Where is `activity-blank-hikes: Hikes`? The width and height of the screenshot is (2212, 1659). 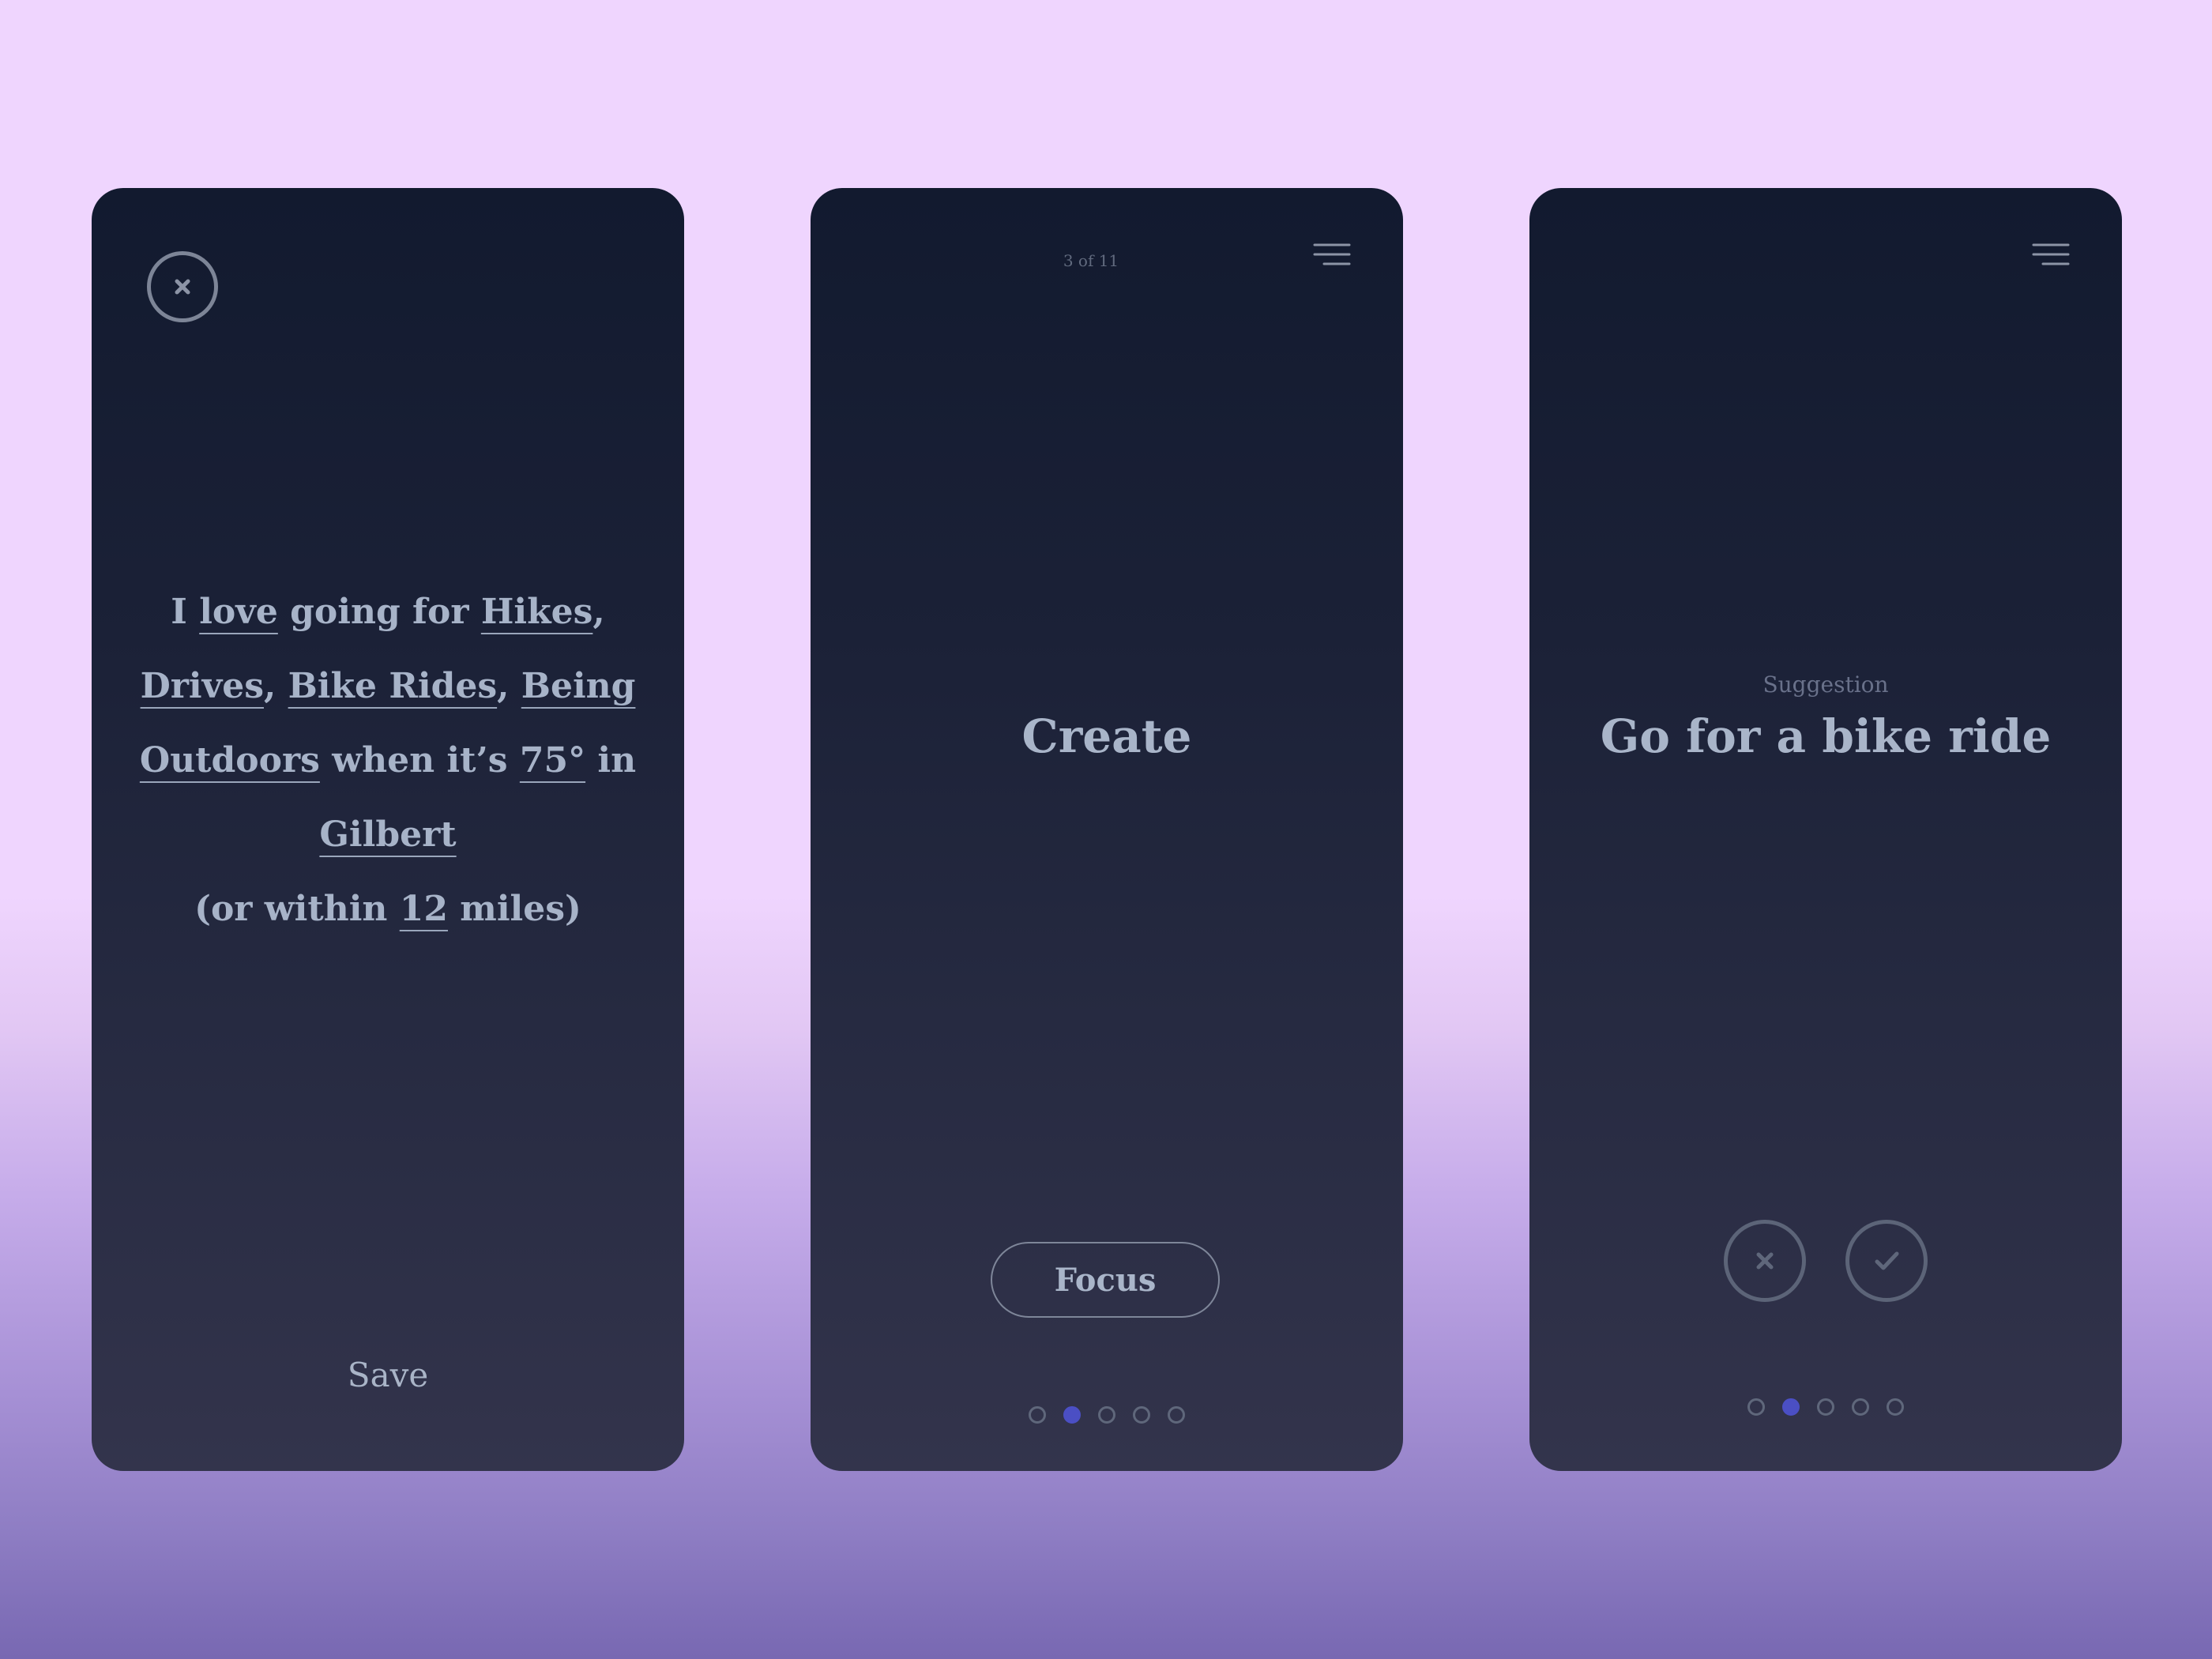
activity-blank-hikes: Hikes is located at coordinates (537, 612).